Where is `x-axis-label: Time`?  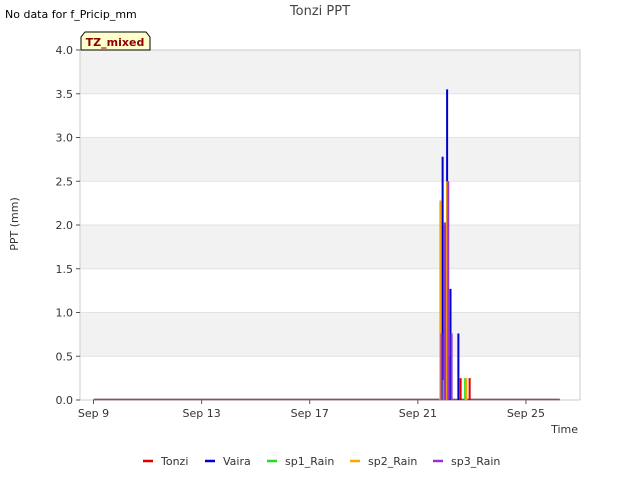 x-axis-label: Time is located at coordinates (564, 429).